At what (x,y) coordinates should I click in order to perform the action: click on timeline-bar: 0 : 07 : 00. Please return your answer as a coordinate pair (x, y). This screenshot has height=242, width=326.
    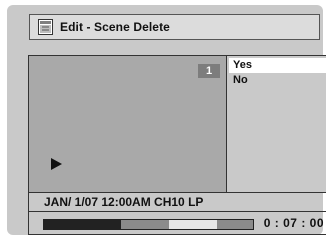
    Looking at the image, I should click on (177, 223).